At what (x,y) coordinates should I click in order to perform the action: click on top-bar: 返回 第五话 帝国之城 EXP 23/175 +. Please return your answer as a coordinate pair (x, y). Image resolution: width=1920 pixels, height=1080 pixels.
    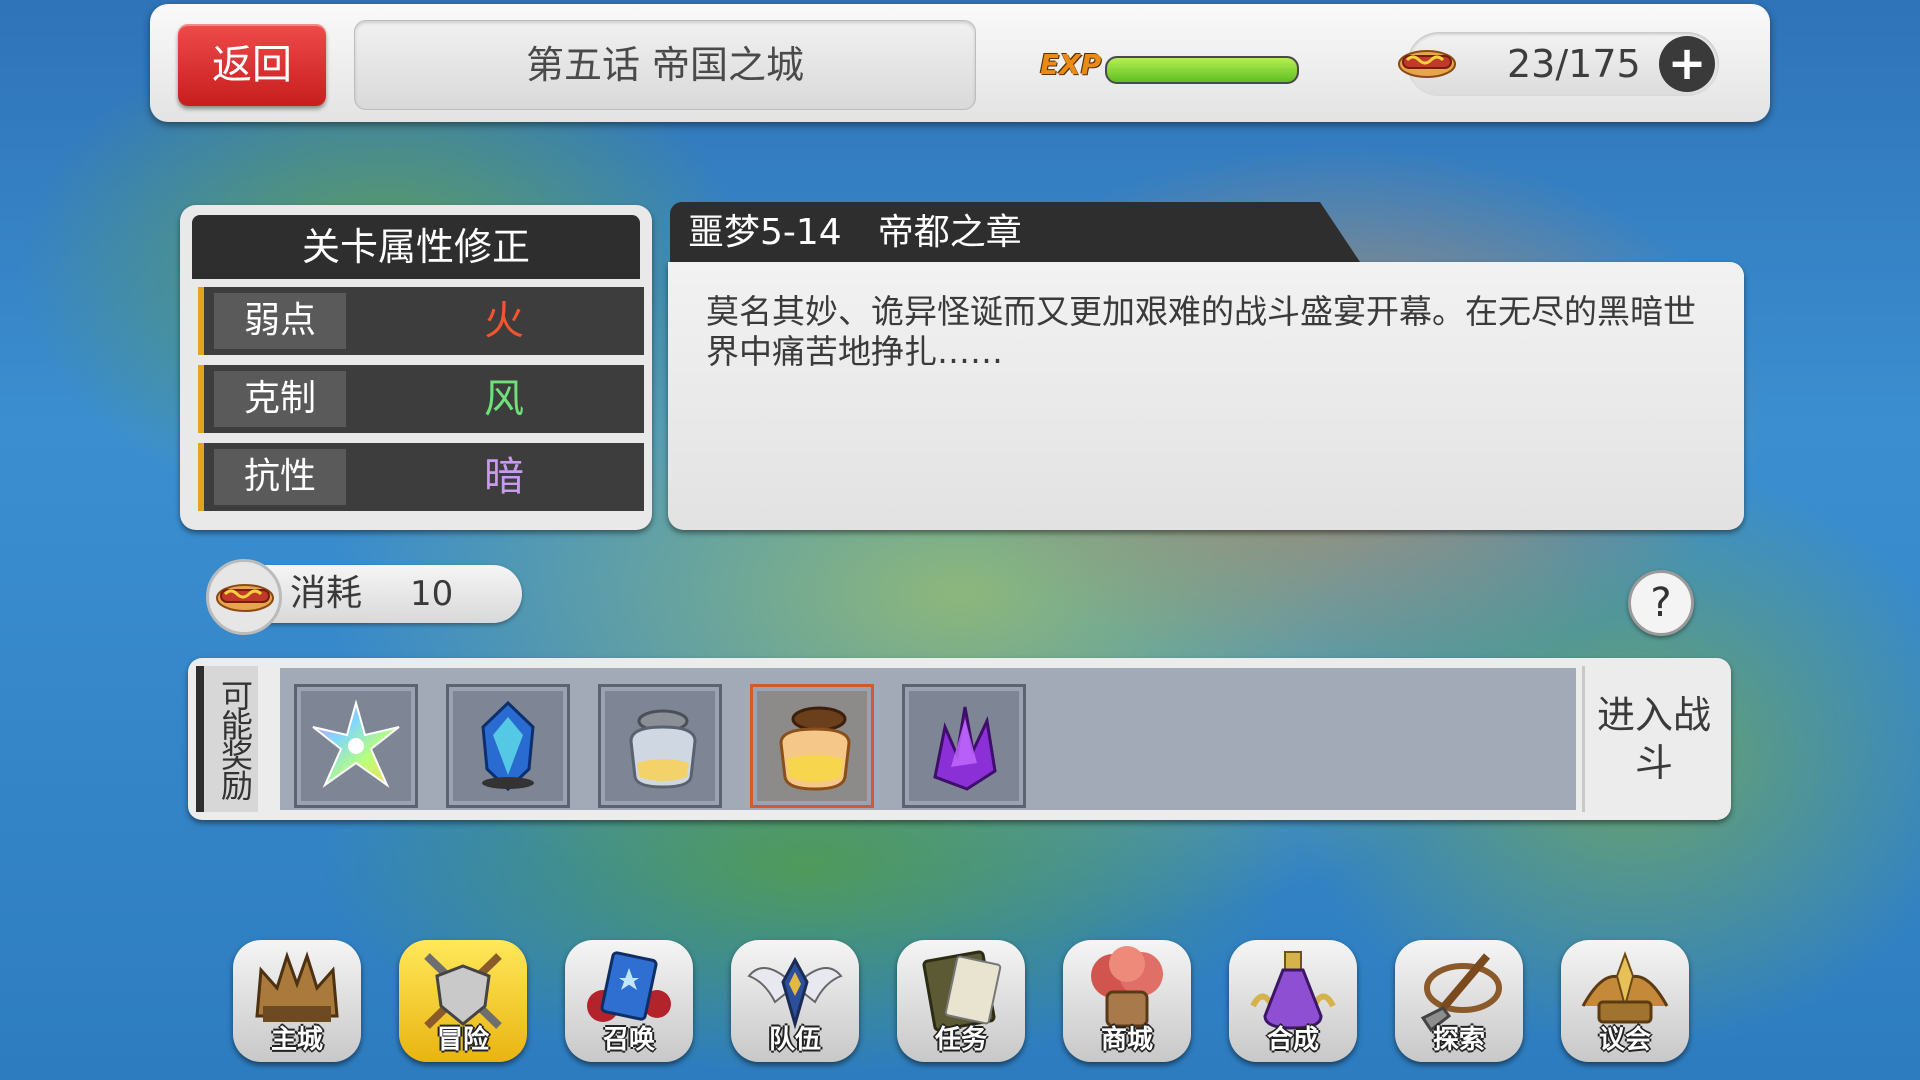
    Looking at the image, I should click on (960, 63).